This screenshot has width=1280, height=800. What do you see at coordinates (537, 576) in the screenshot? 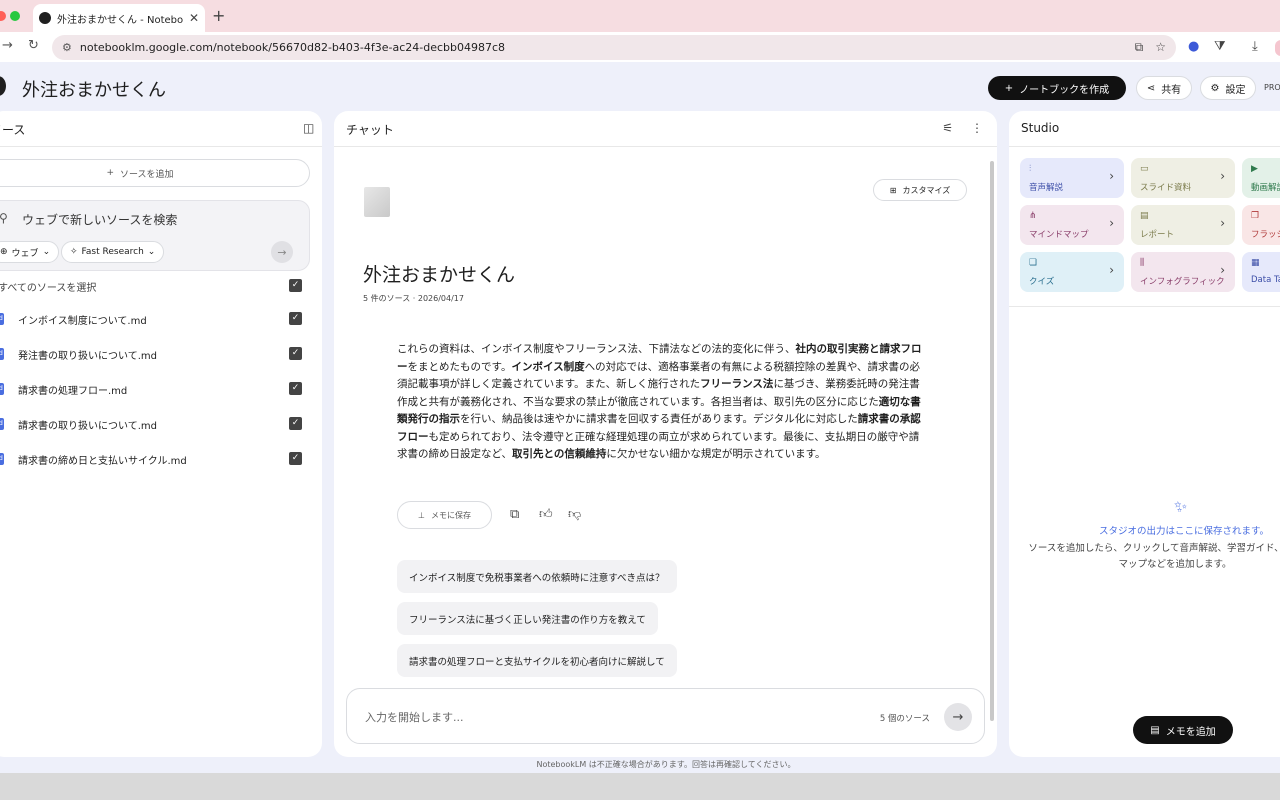
I see `suggested-question: インボイス制度で免税事業者への依頼時に注意すべき点は？` at bounding box center [537, 576].